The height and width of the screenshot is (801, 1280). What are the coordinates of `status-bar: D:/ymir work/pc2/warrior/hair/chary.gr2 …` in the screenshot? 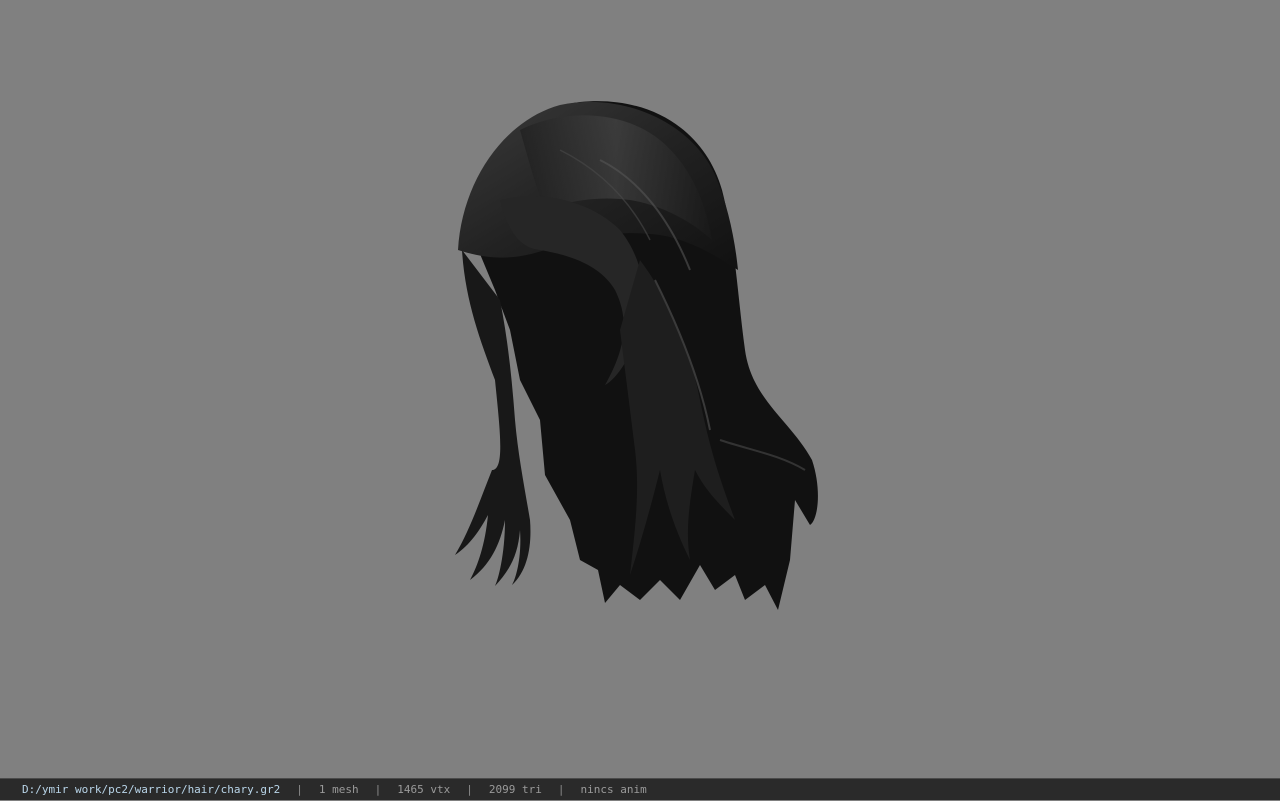 It's located at (640, 789).